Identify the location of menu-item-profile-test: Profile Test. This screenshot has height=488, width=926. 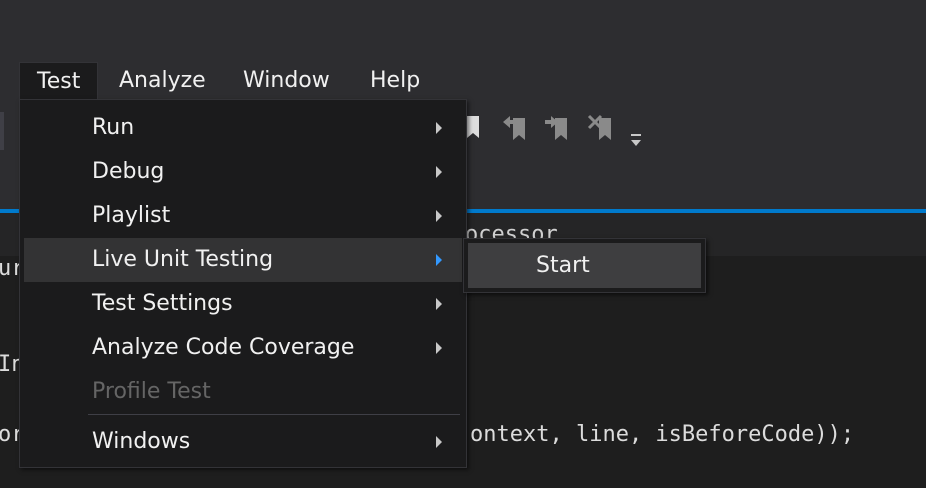
(243, 392).